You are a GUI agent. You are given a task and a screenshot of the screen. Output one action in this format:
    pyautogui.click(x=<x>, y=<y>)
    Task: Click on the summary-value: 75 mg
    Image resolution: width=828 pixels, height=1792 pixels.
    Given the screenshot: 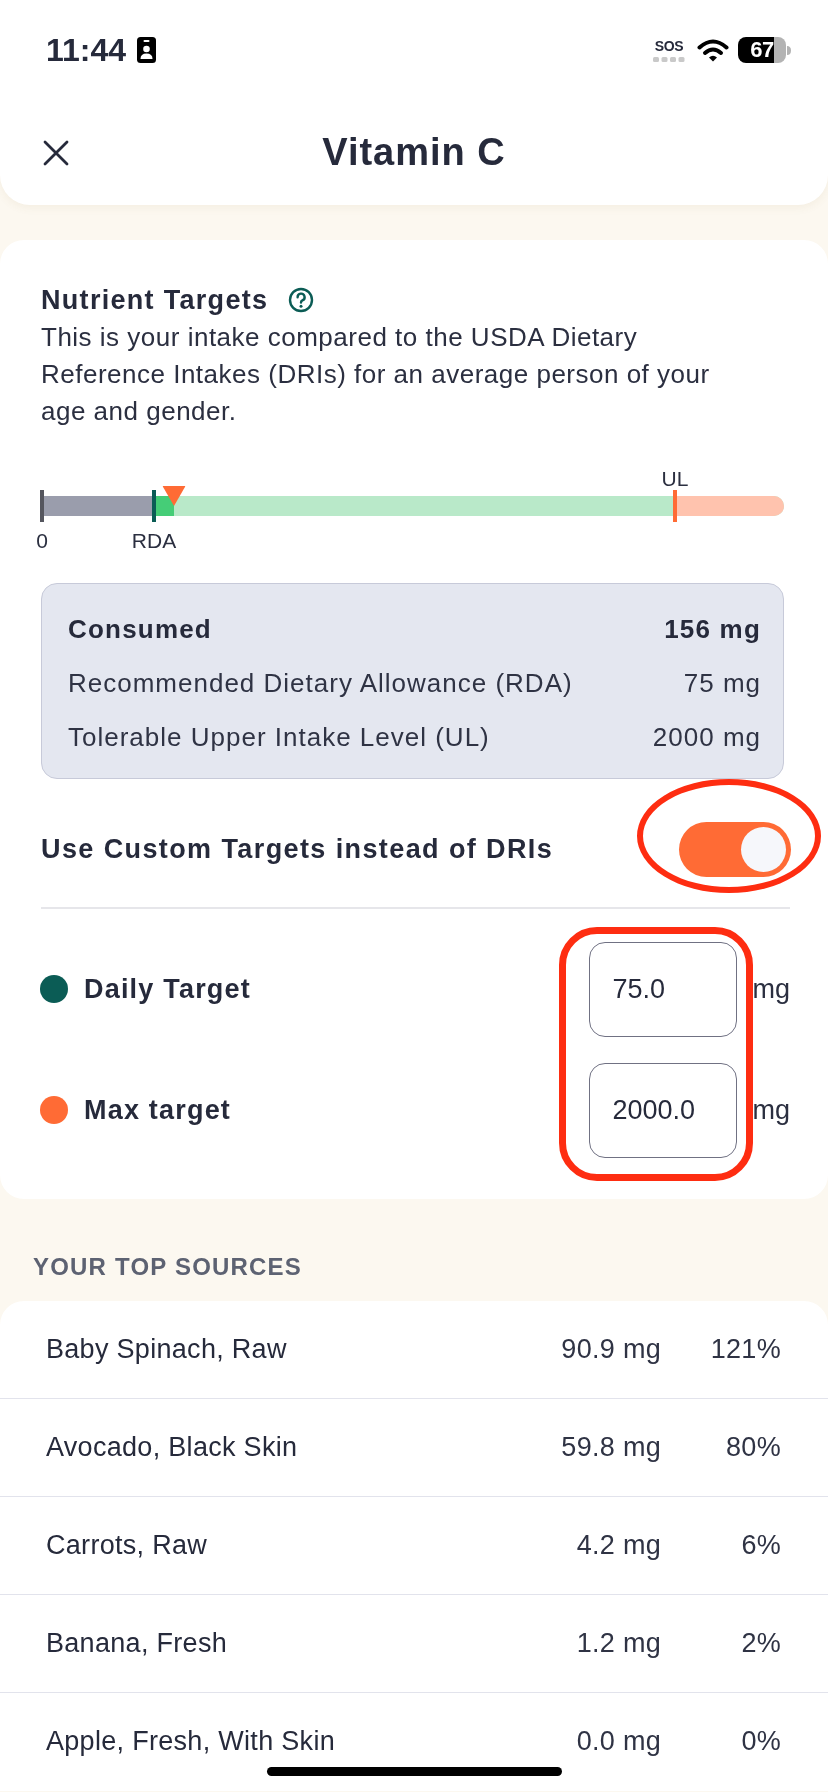 What is the action you would take?
    pyautogui.click(x=722, y=683)
    